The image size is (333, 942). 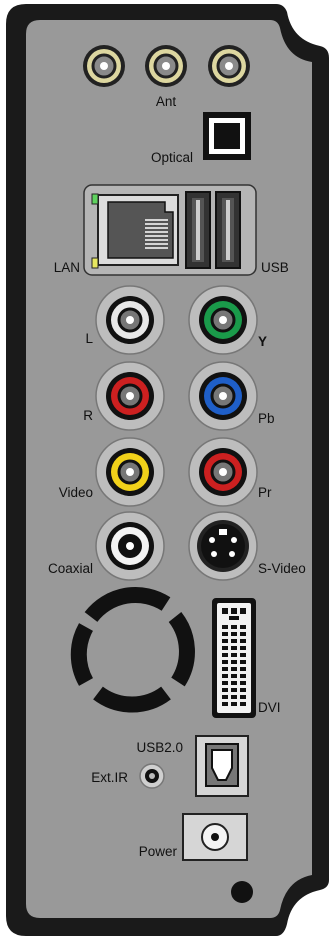 What do you see at coordinates (262, 341) in the screenshot?
I see `y-label: Y` at bounding box center [262, 341].